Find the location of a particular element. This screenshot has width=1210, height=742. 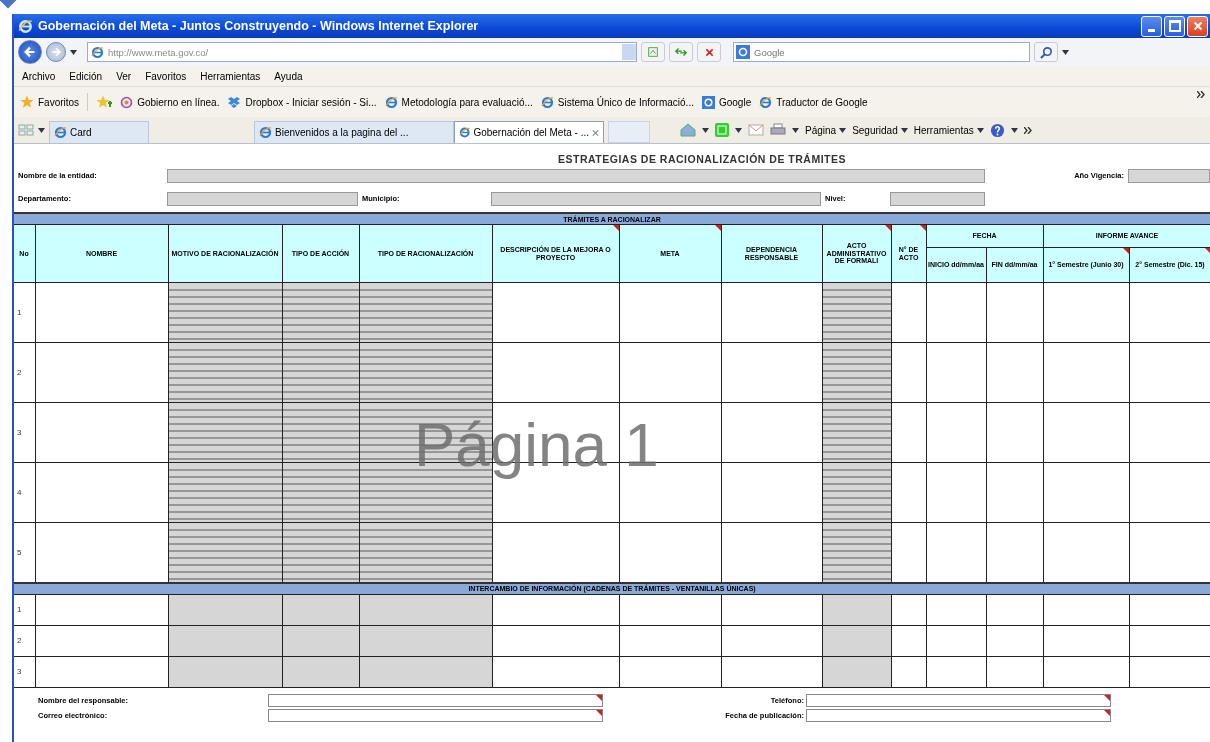

search-icon is located at coordinates (1046, 52).